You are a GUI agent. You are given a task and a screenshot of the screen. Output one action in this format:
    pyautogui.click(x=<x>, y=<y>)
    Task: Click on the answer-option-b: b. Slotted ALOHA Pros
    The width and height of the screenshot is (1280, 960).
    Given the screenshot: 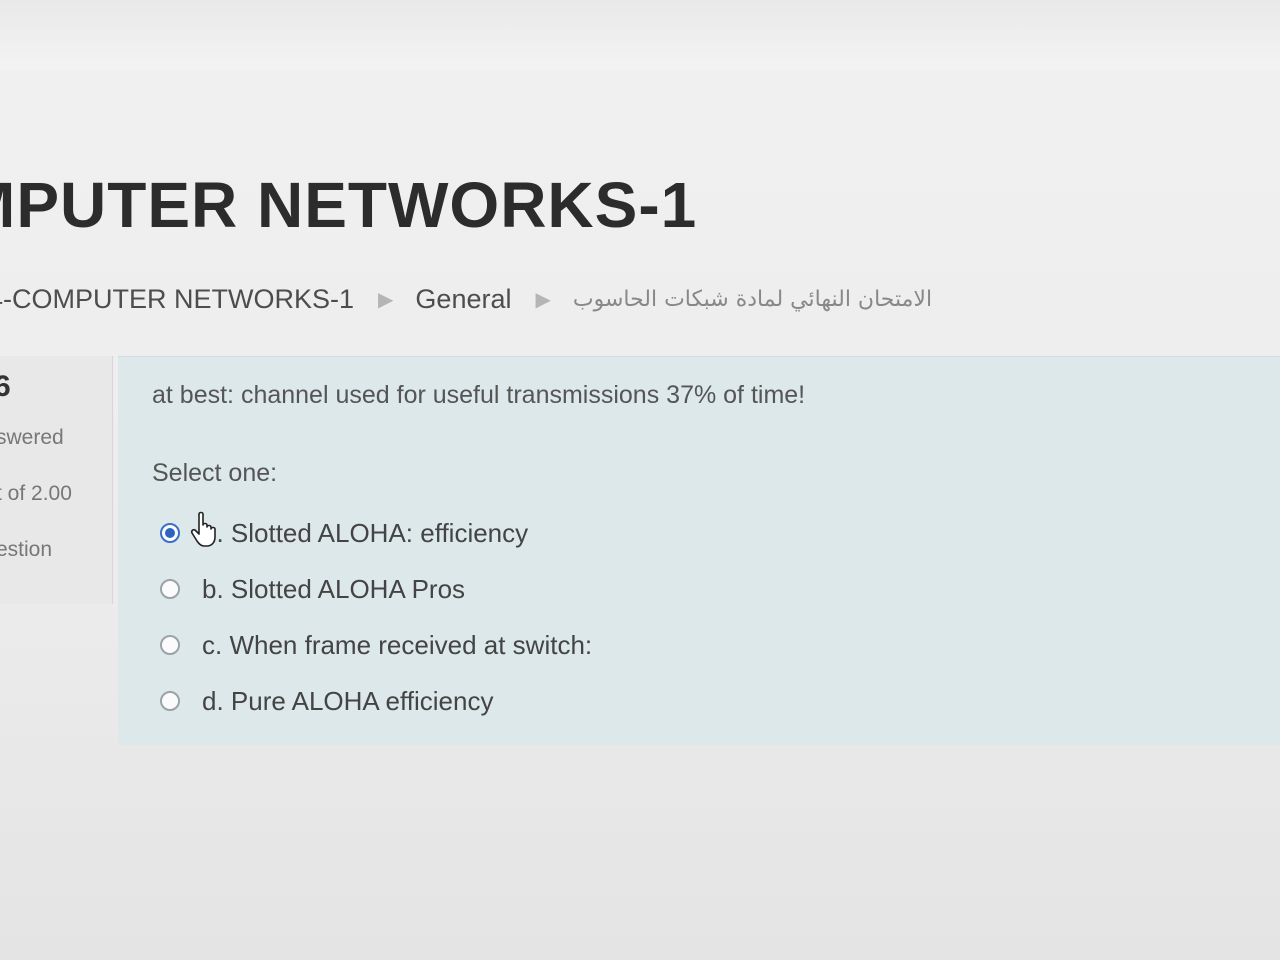 What is the action you would take?
    pyautogui.click(x=376, y=589)
    